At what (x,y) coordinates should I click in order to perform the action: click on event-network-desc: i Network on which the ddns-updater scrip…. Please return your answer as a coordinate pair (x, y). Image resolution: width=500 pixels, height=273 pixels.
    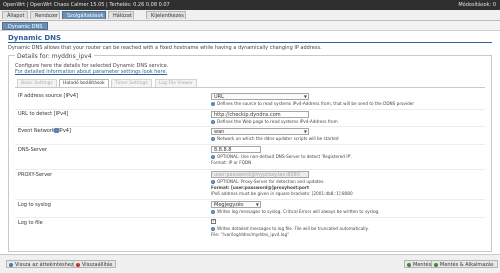
    Looking at the image, I should click on (275, 138).